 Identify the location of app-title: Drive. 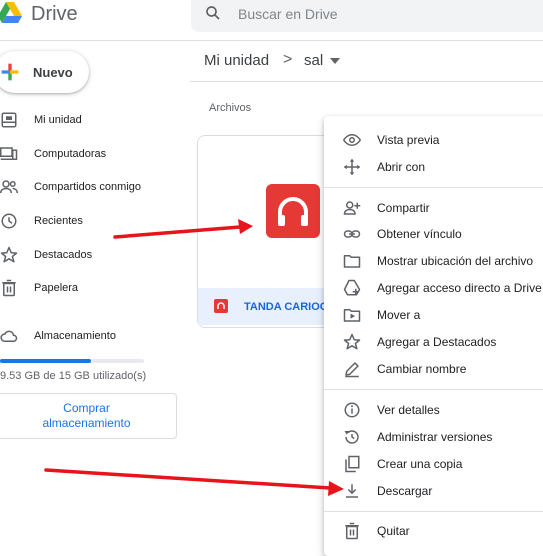
(54, 14).